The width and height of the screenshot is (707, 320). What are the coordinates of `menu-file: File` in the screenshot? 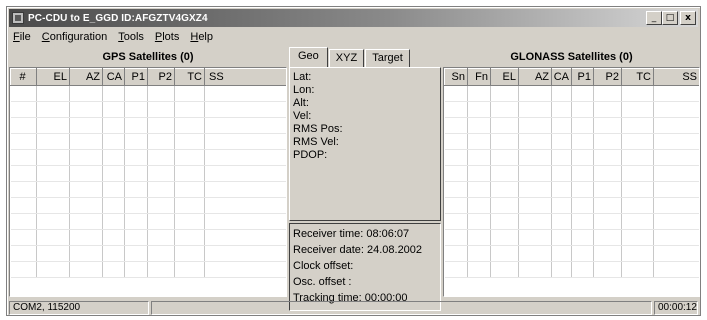 It's located at (22, 37).